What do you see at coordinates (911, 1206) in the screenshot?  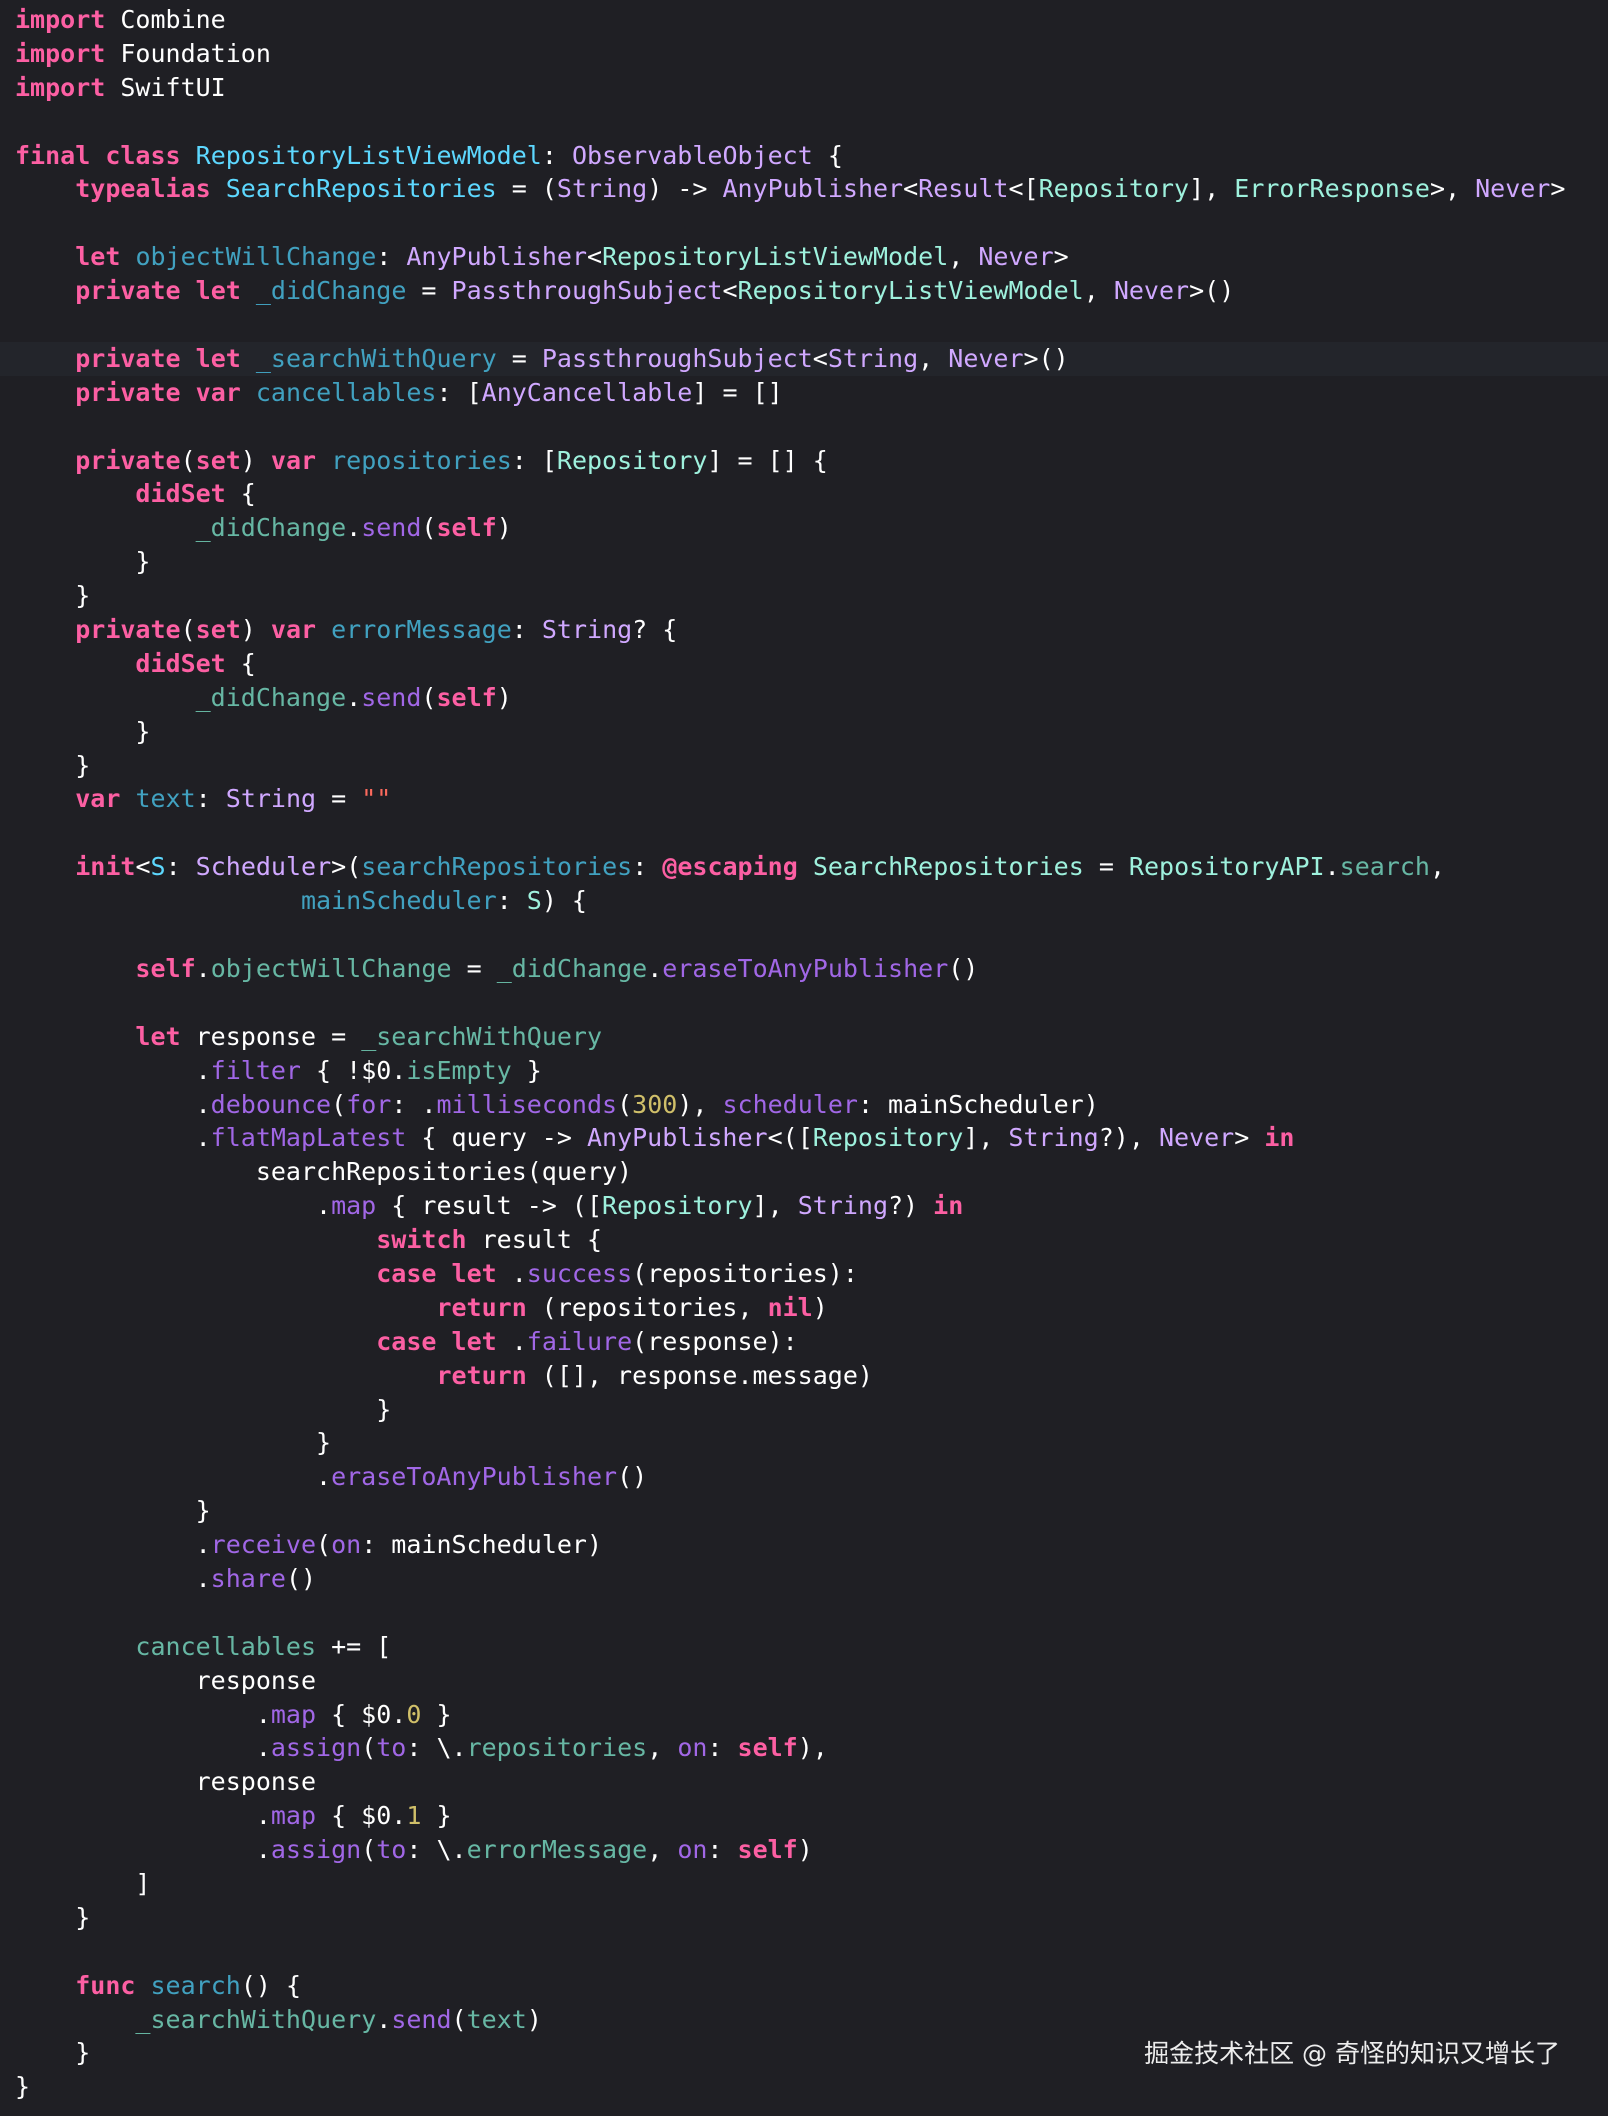 I see `code-token: ?)` at bounding box center [911, 1206].